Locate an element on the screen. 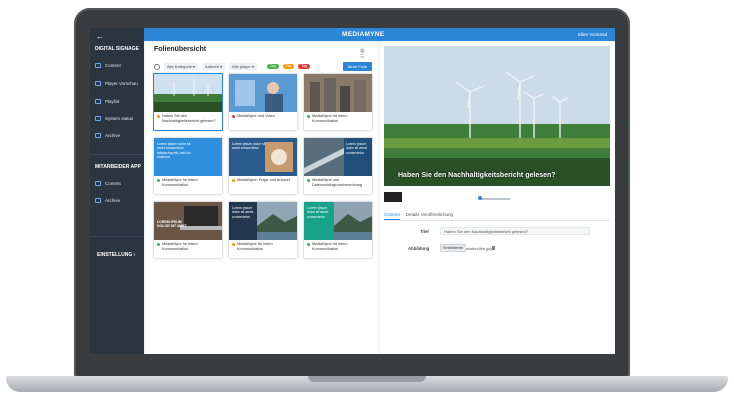 This screenshot has width=734, height=400. brand-logo: MEDIAMYNE is located at coordinates (363, 34).